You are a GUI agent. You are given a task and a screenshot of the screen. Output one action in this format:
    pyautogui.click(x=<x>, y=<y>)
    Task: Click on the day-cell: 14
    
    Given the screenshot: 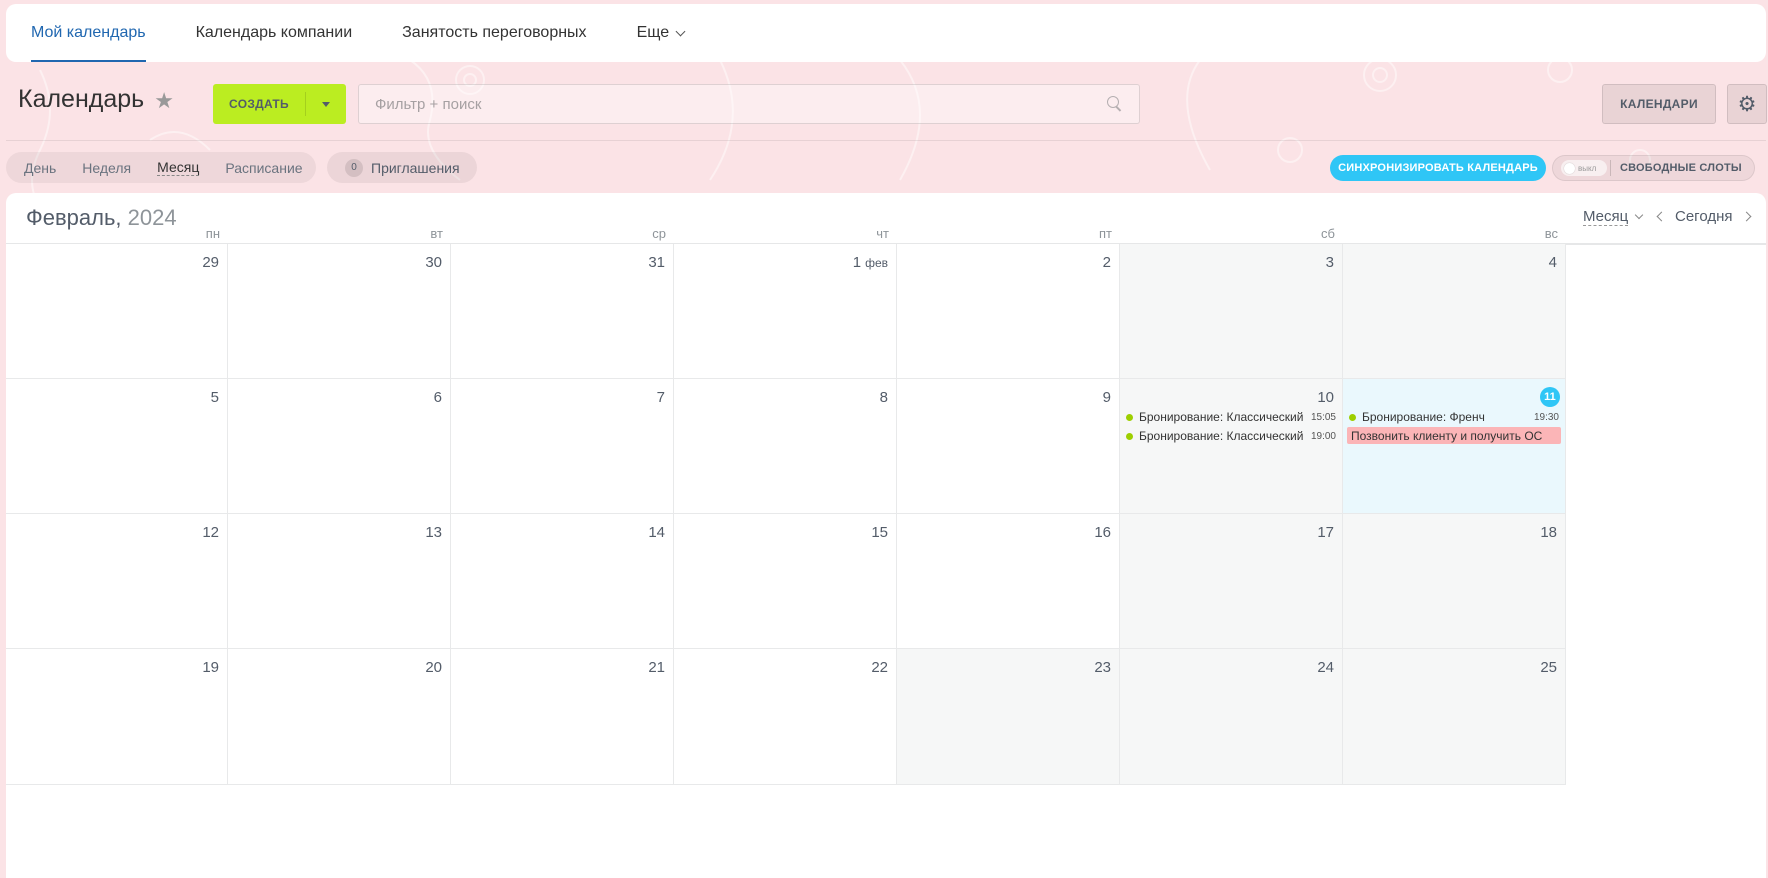 What is the action you would take?
    pyautogui.click(x=562, y=581)
    